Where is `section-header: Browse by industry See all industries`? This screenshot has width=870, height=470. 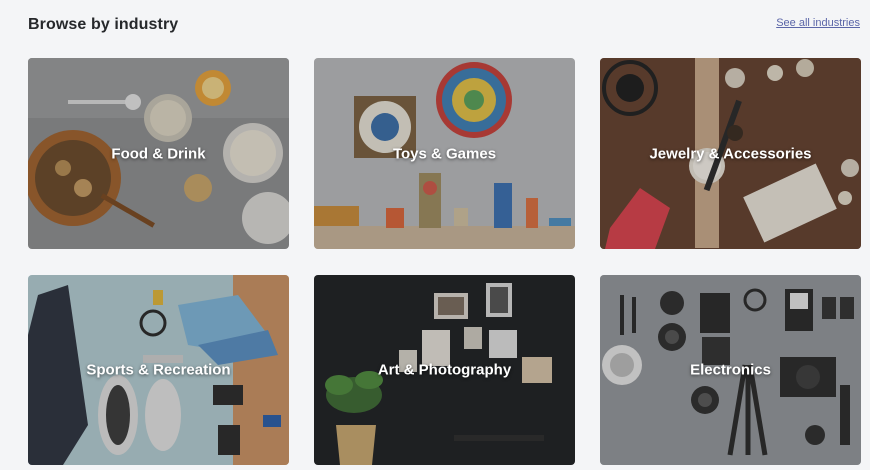
section-header: Browse by industry See all industries is located at coordinates (444, 28).